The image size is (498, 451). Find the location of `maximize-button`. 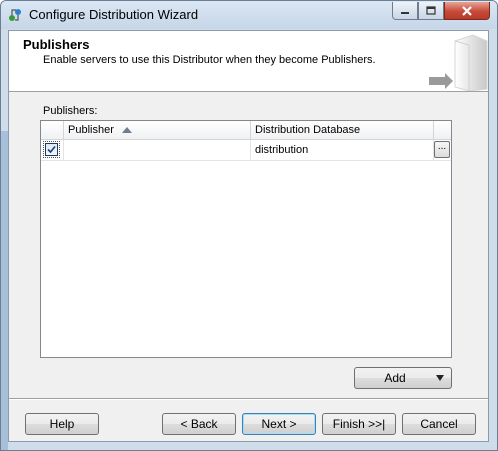

maximize-button is located at coordinates (431, 11).